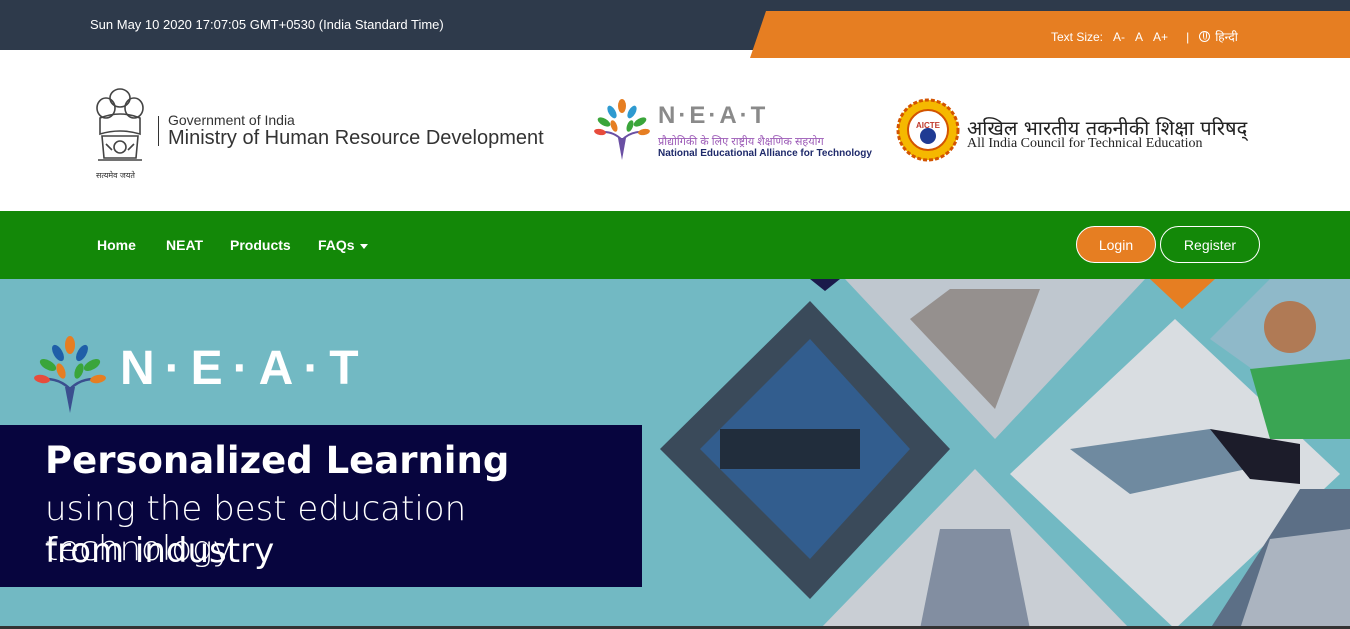 This screenshot has height=629, width=1350. I want to click on neat-header-title: N·E·A·T, so click(713, 115).